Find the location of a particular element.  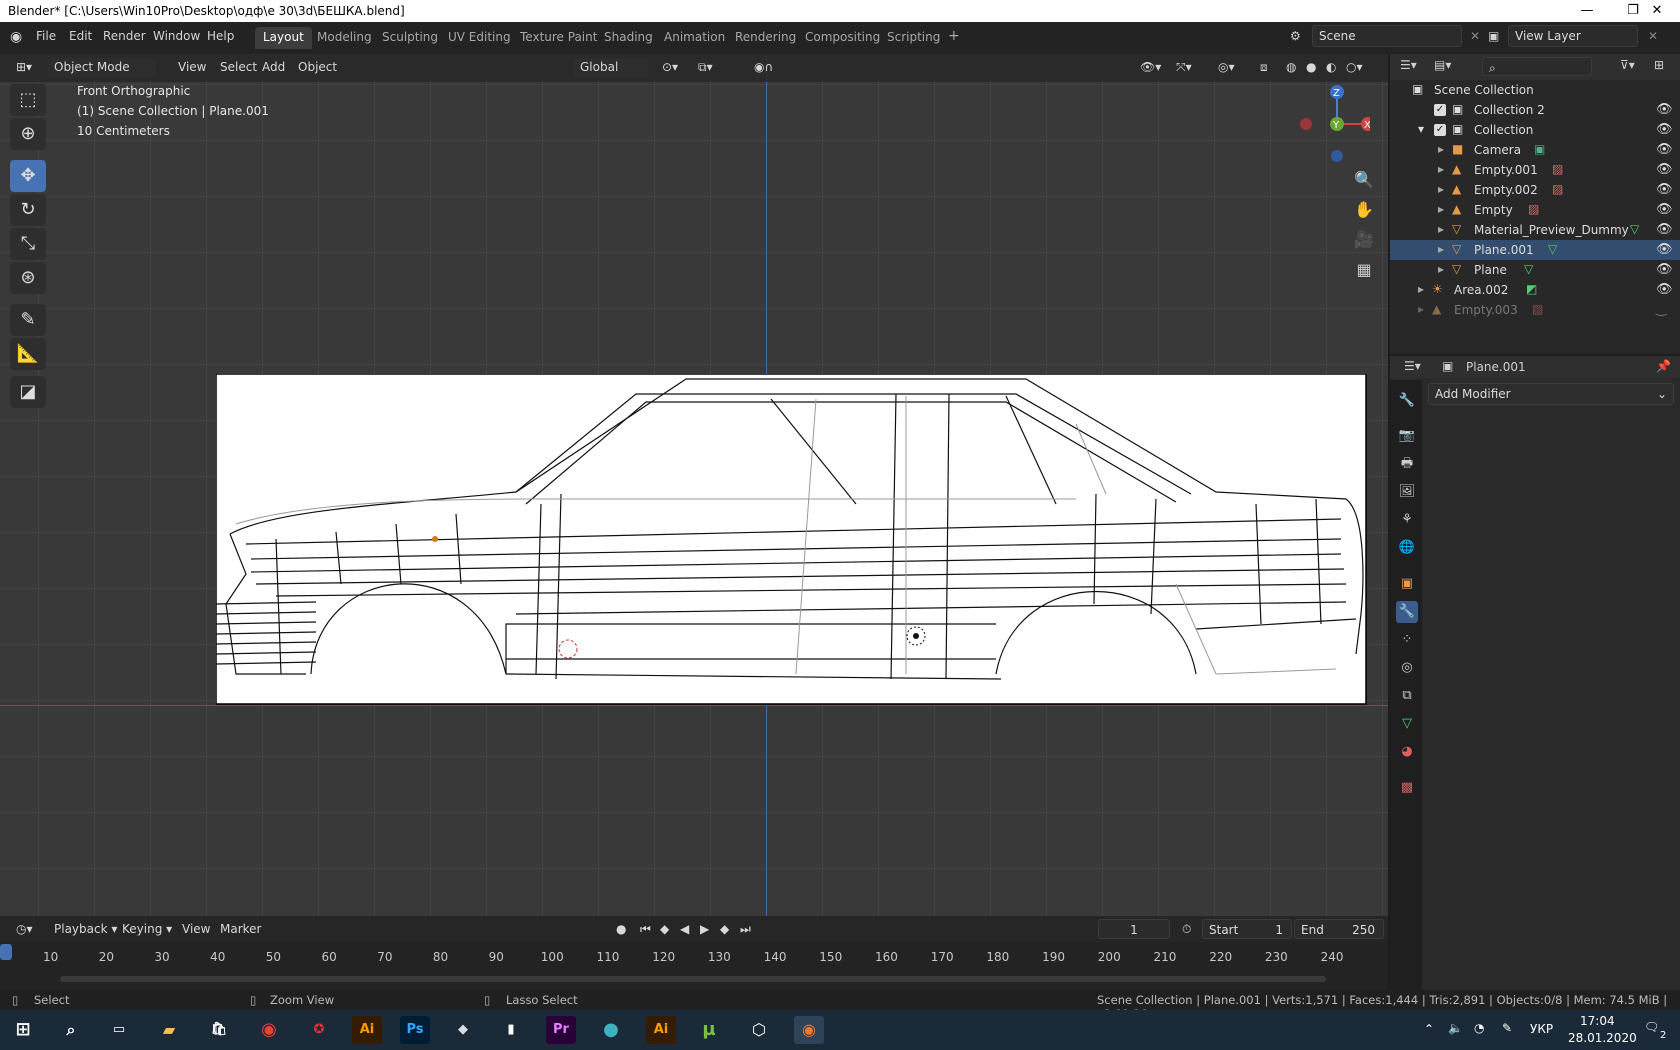

clock-time: 17:04 is located at coordinates (1597, 1021).